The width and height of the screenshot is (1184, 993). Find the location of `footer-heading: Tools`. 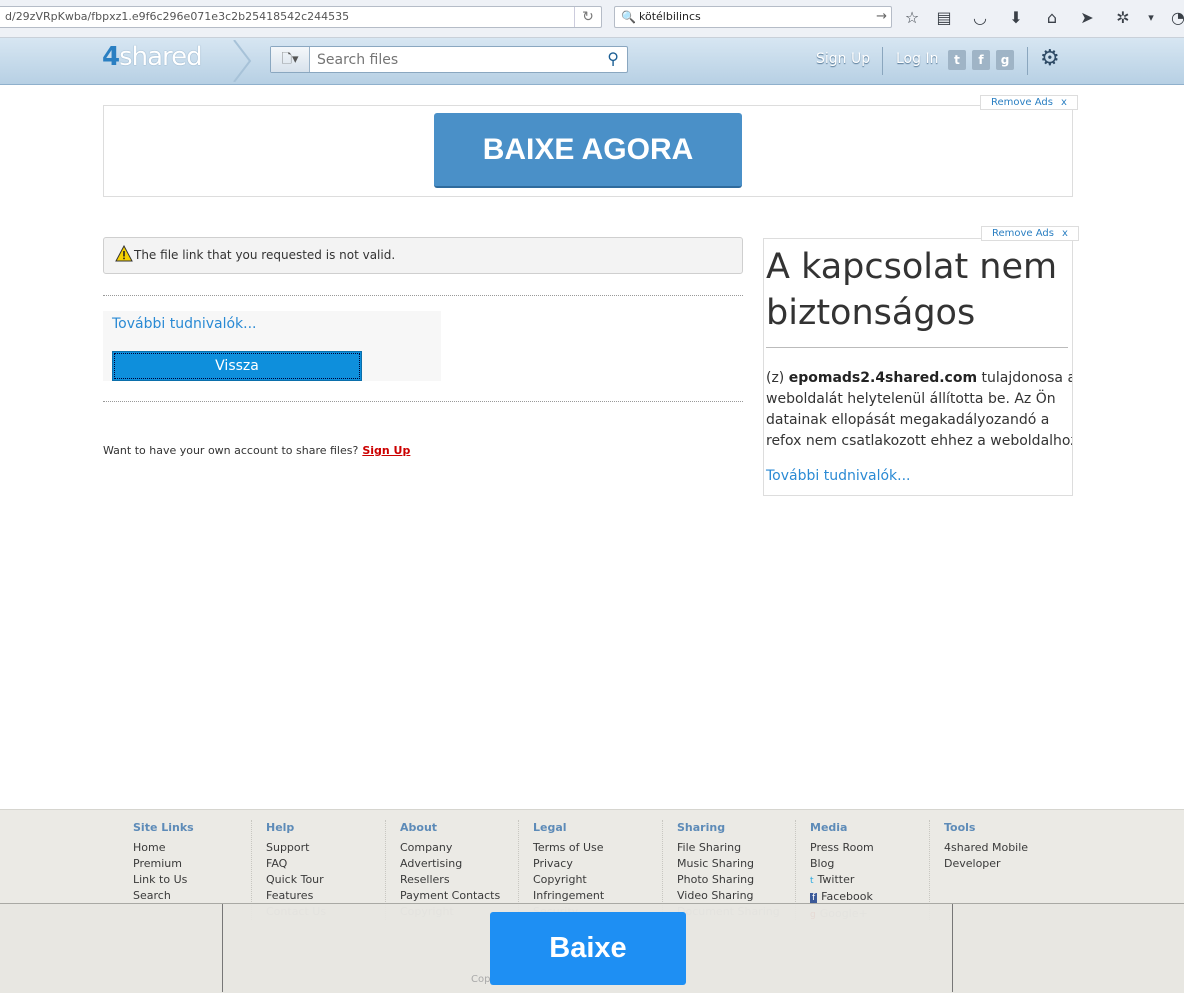

footer-heading: Tools is located at coordinates (960, 827).